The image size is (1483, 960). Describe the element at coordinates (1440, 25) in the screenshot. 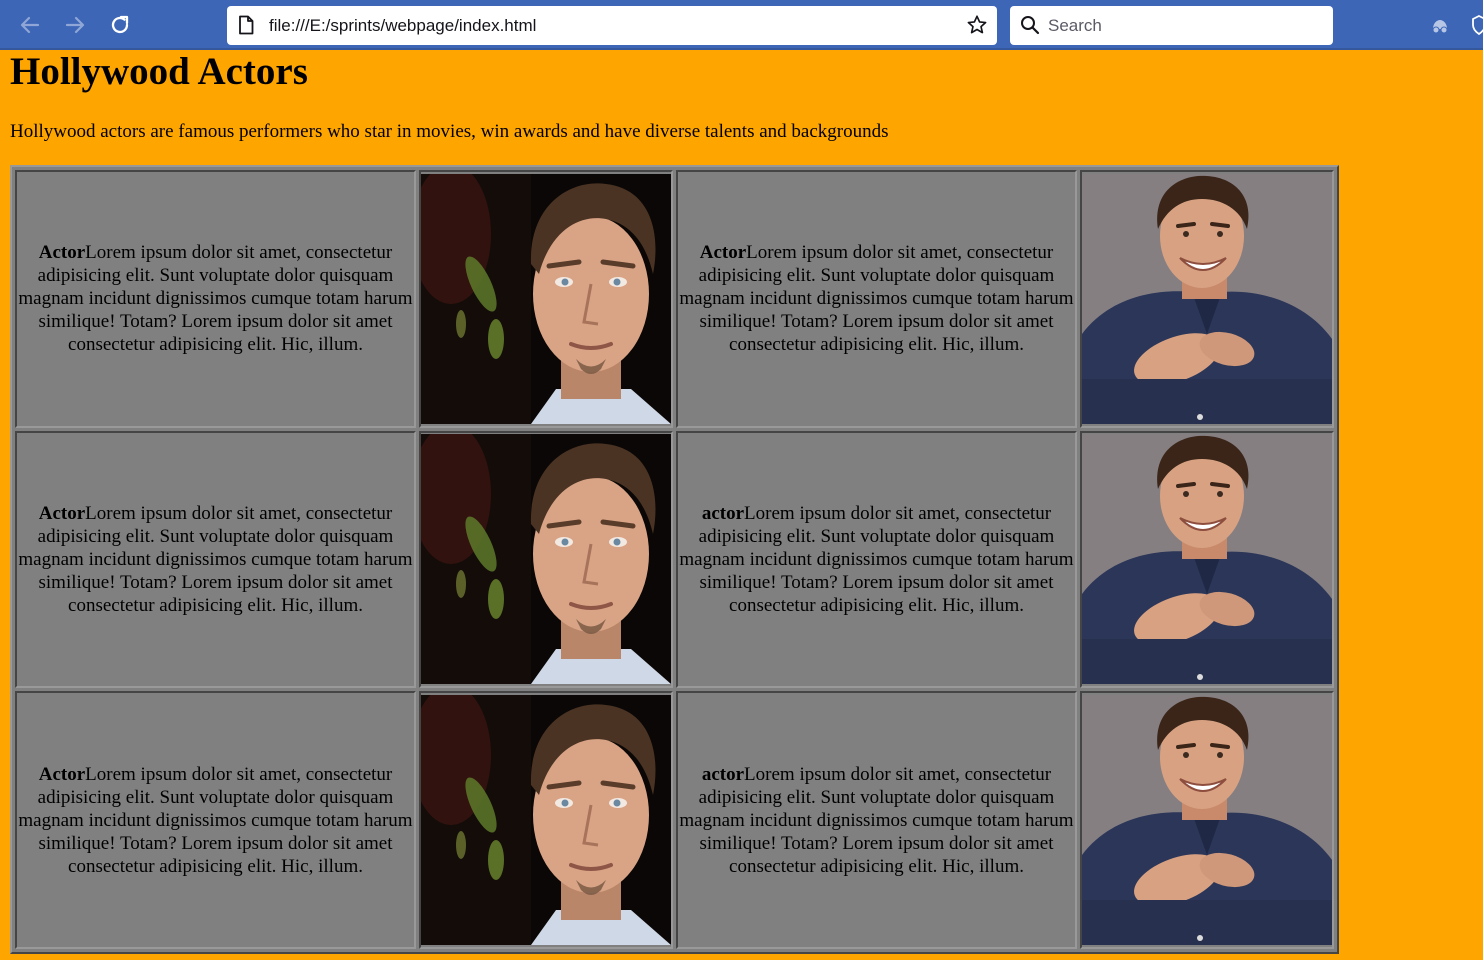

I see `extension-icon` at that location.